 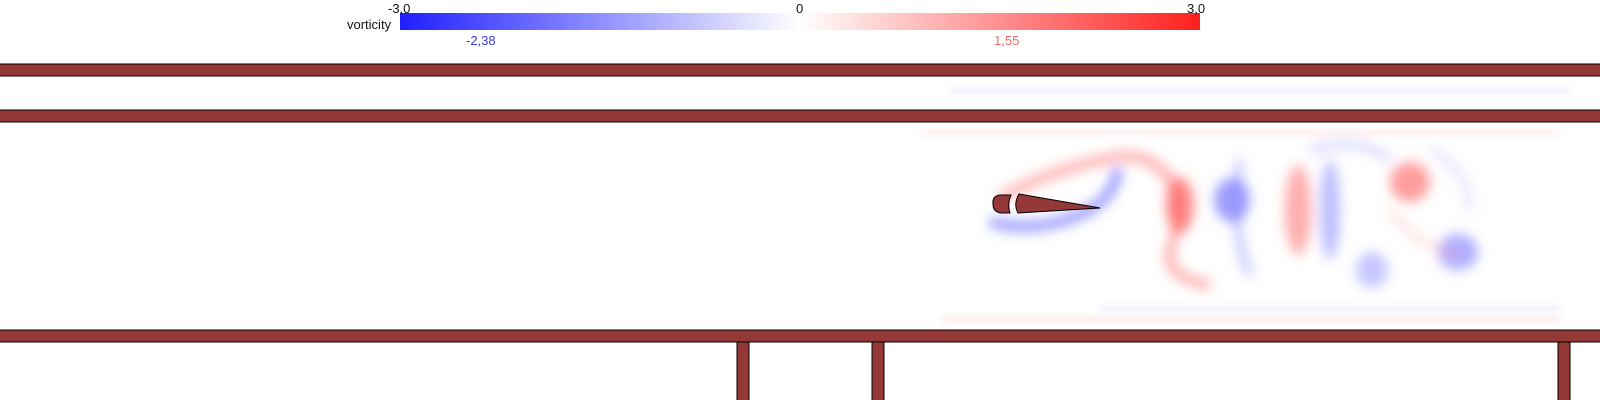 What do you see at coordinates (800, 116) in the screenshot?
I see `top-wall-lower` at bounding box center [800, 116].